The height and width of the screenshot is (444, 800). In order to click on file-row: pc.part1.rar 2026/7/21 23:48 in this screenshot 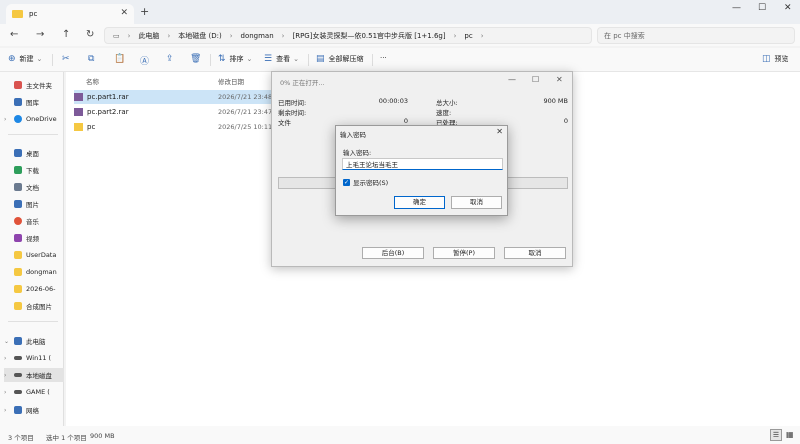, I will do `click(174, 97)`.